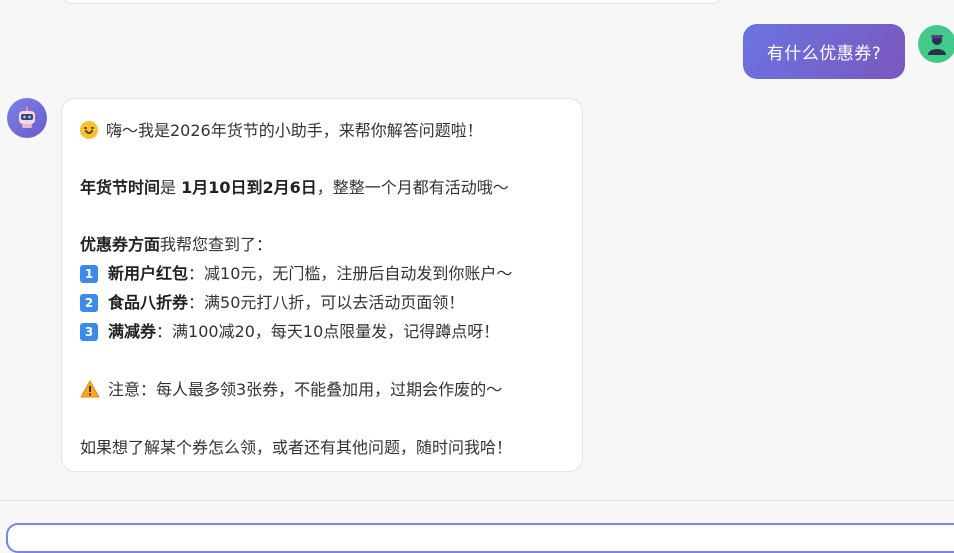 The image size is (954, 553). I want to click on robot-icon, so click(27, 117).